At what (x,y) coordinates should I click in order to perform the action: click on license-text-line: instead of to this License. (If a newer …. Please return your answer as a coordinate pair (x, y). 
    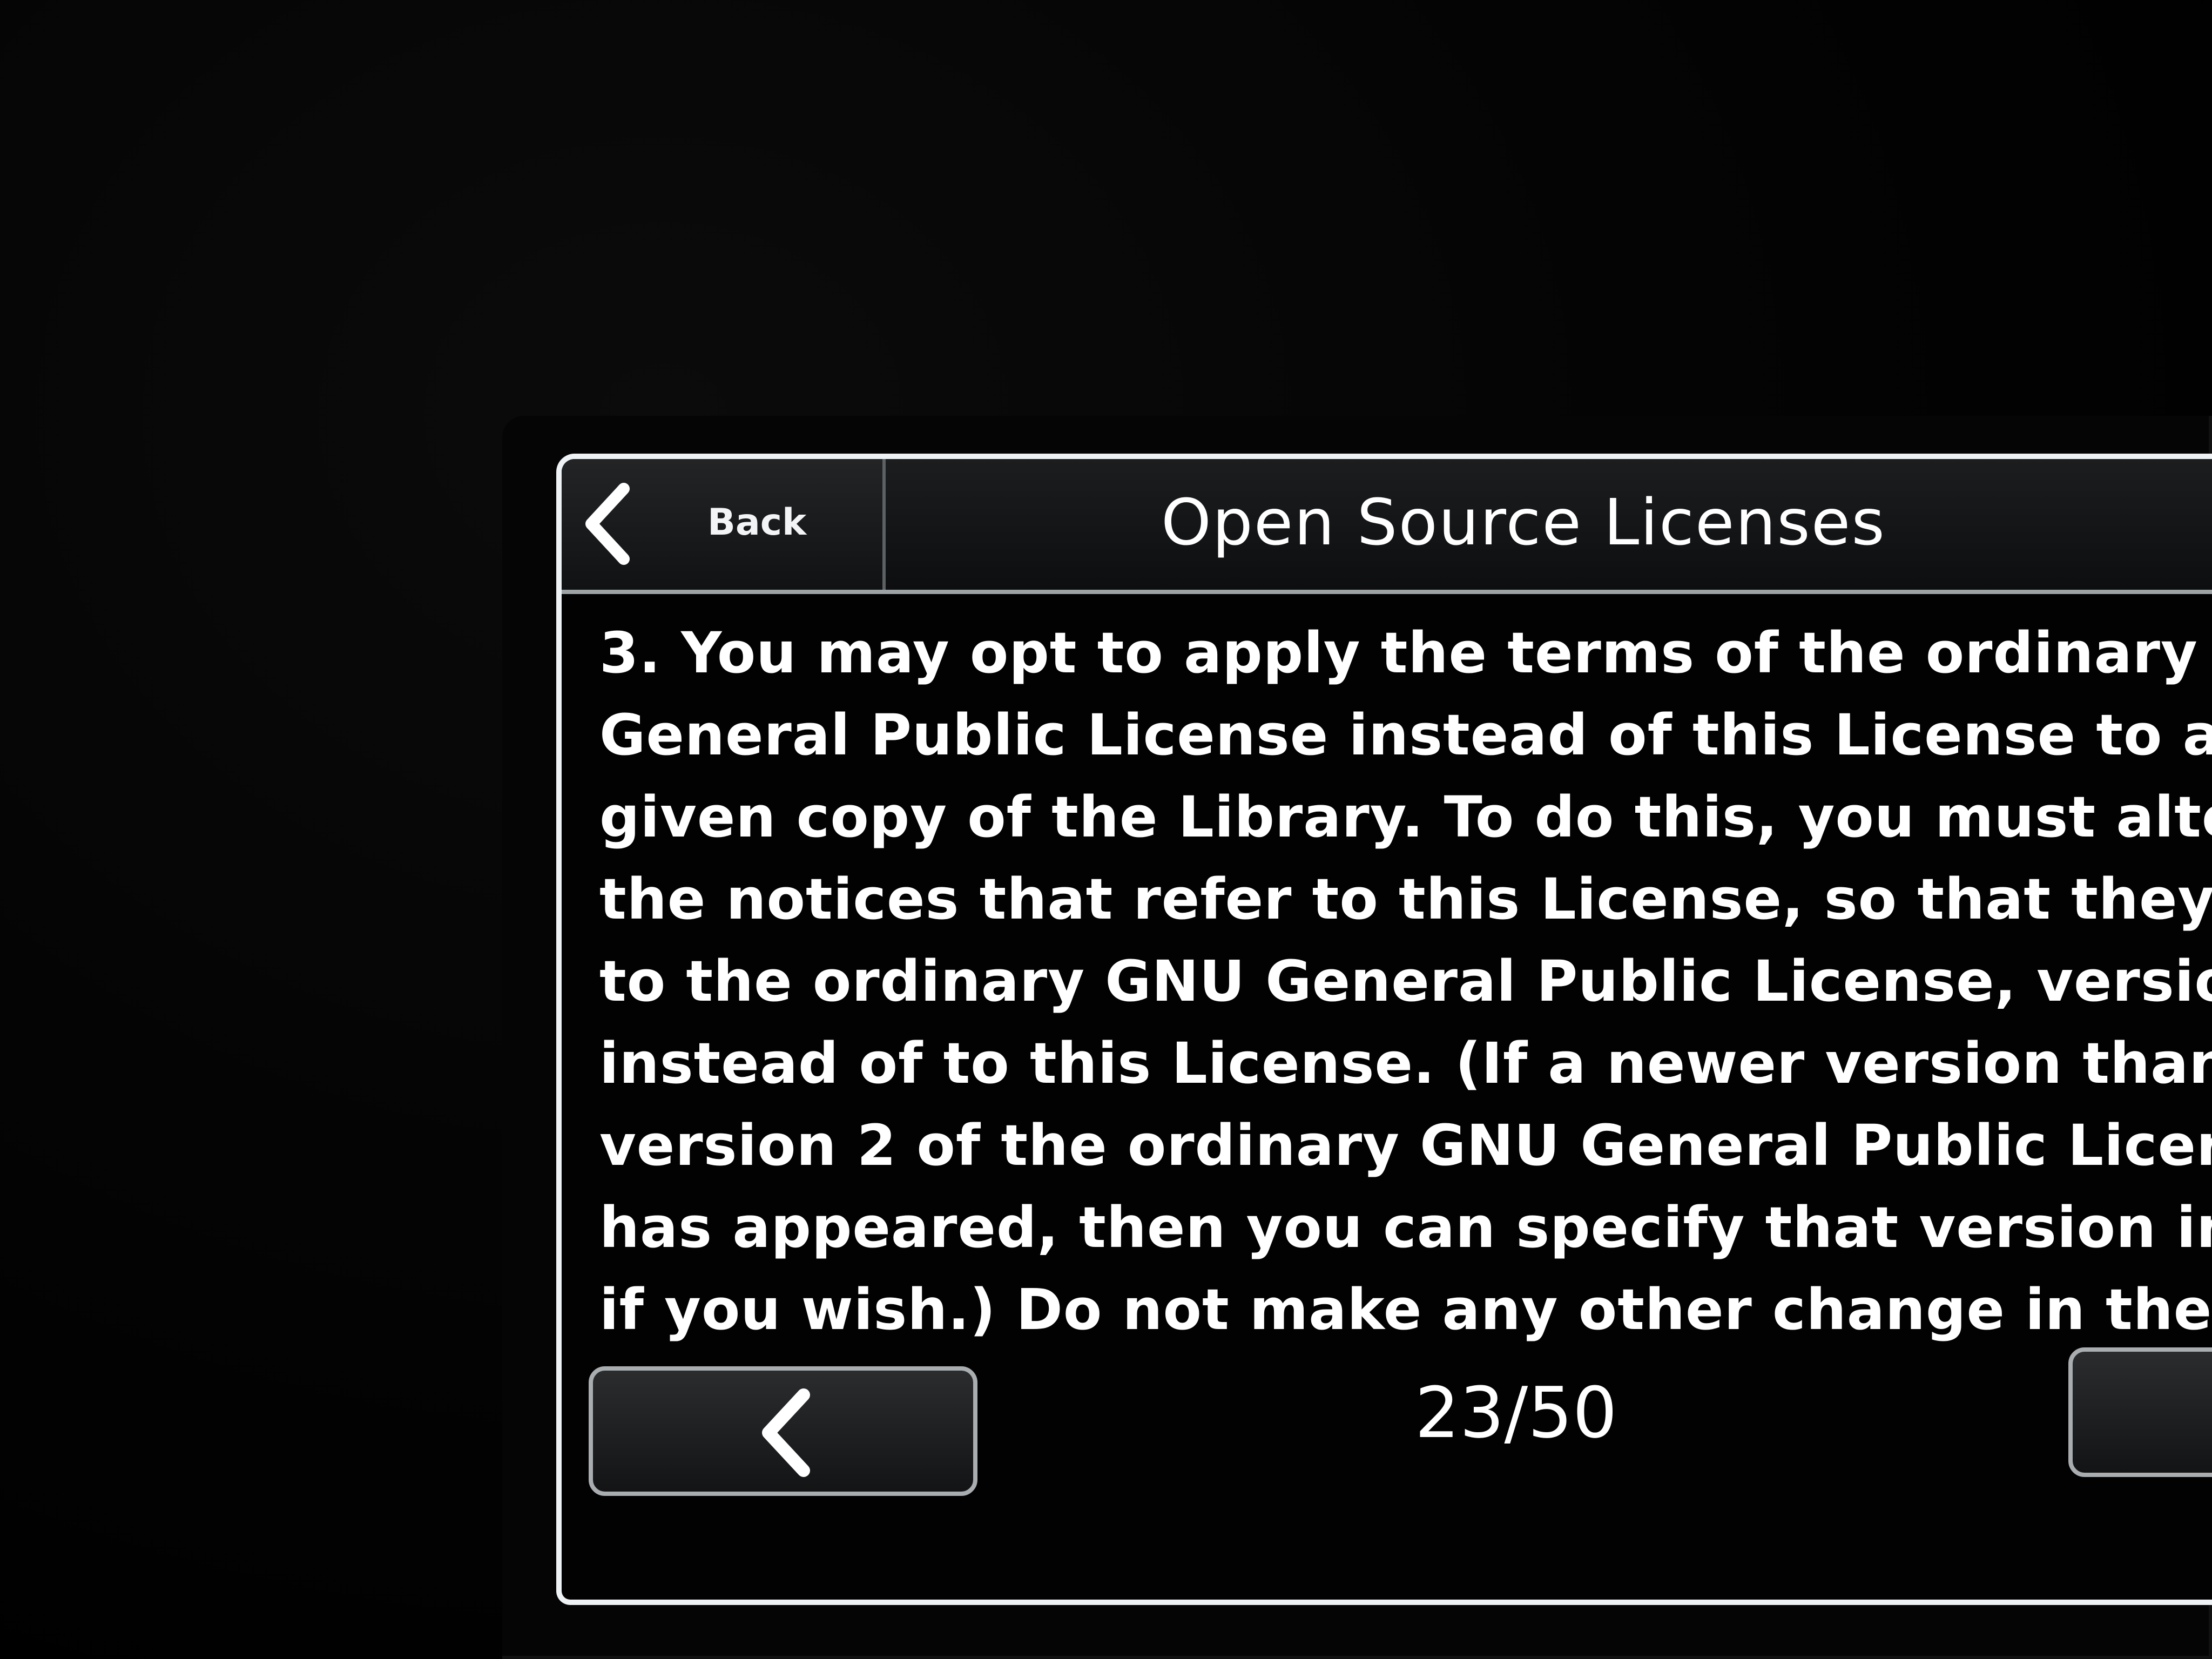
    Looking at the image, I should click on (1405, 1063).